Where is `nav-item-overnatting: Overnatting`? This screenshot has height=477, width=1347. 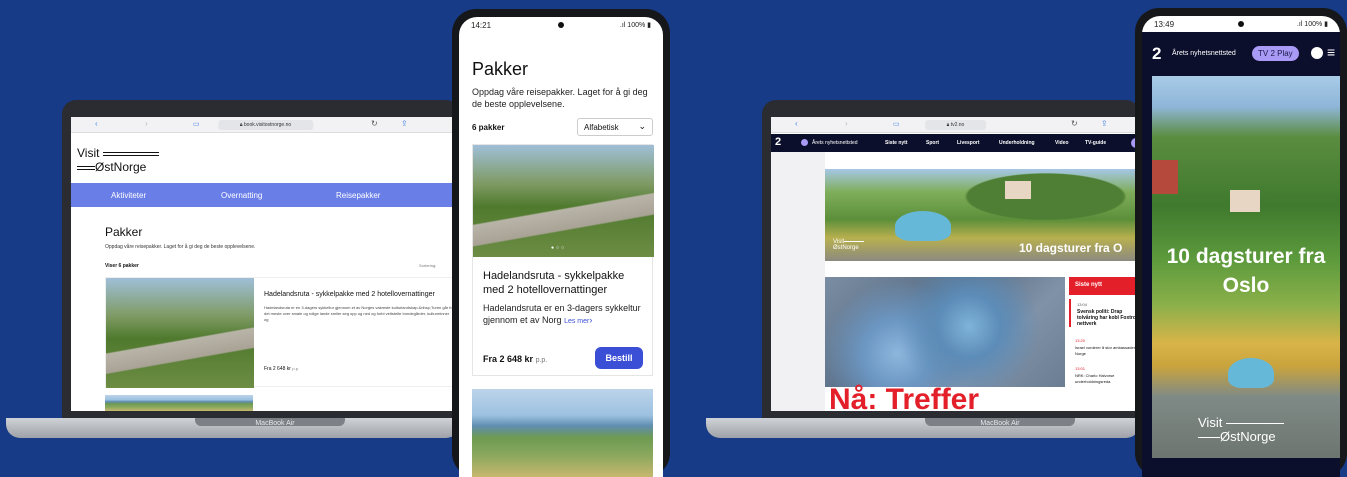 nav-item-overnatting: Overnatting is located at coordinates (241, 195).